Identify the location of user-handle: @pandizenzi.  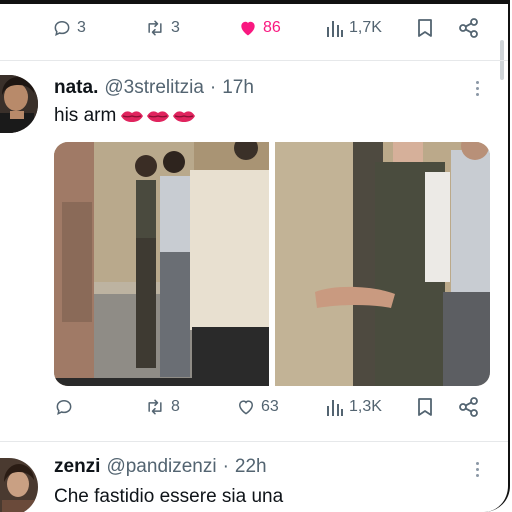
(161, 467).